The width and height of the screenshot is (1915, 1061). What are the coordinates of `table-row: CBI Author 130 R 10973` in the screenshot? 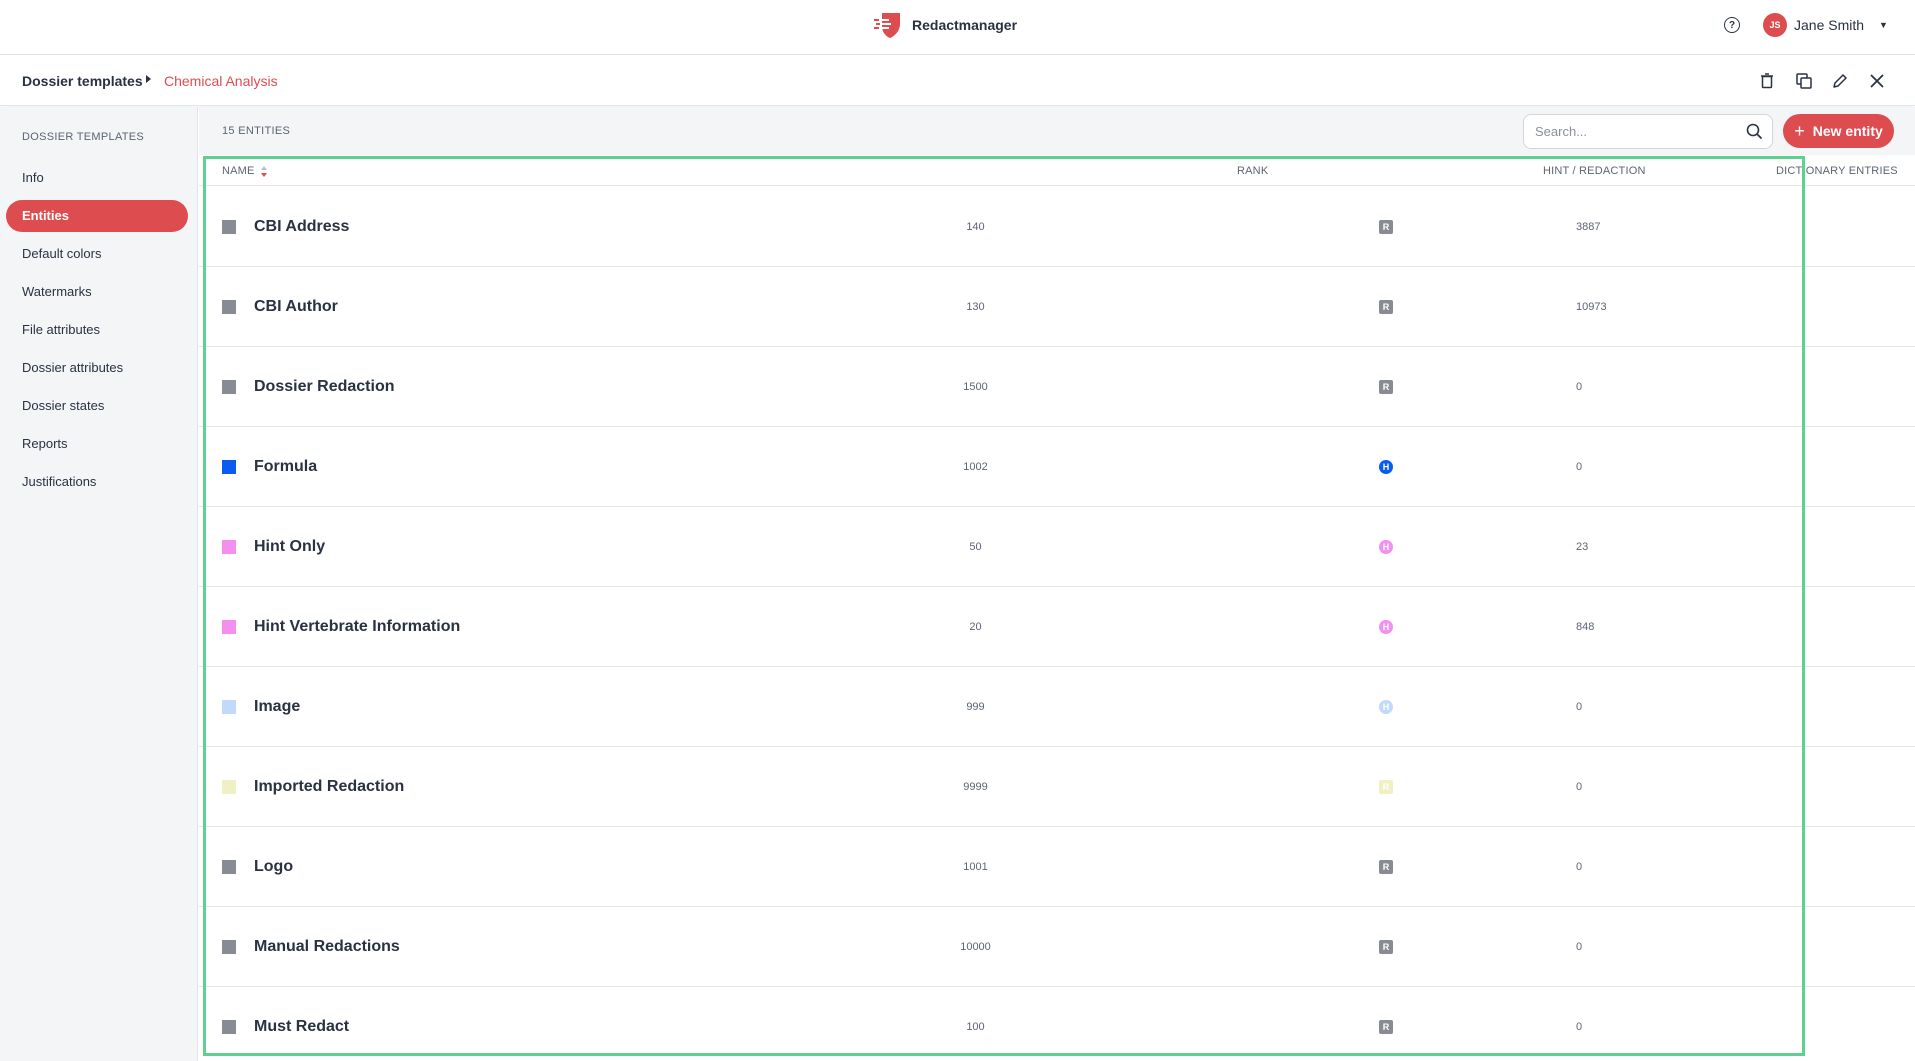 It's located at (1057, 307).